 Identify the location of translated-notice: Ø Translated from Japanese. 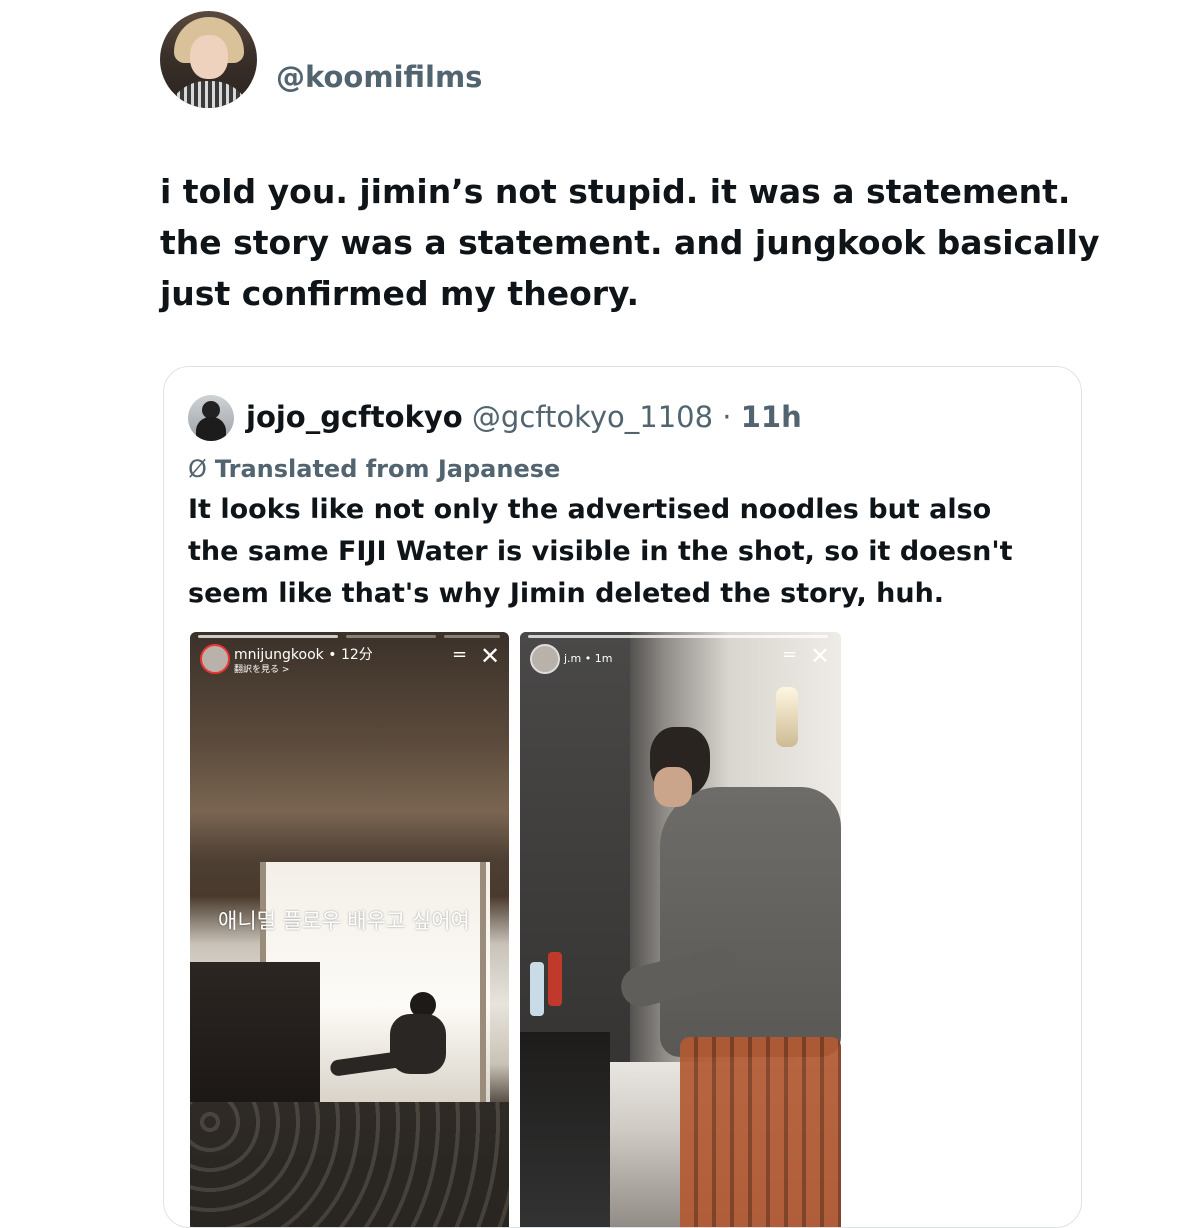
(374, 469).